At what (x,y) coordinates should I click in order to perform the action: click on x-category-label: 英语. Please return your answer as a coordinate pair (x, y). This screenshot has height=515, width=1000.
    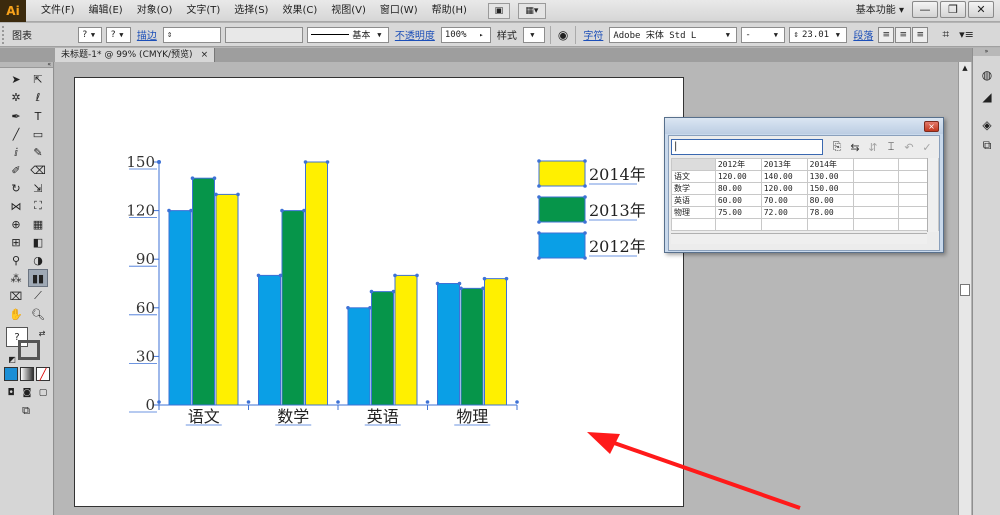
    Looking at the image, I should click on (383, 416).